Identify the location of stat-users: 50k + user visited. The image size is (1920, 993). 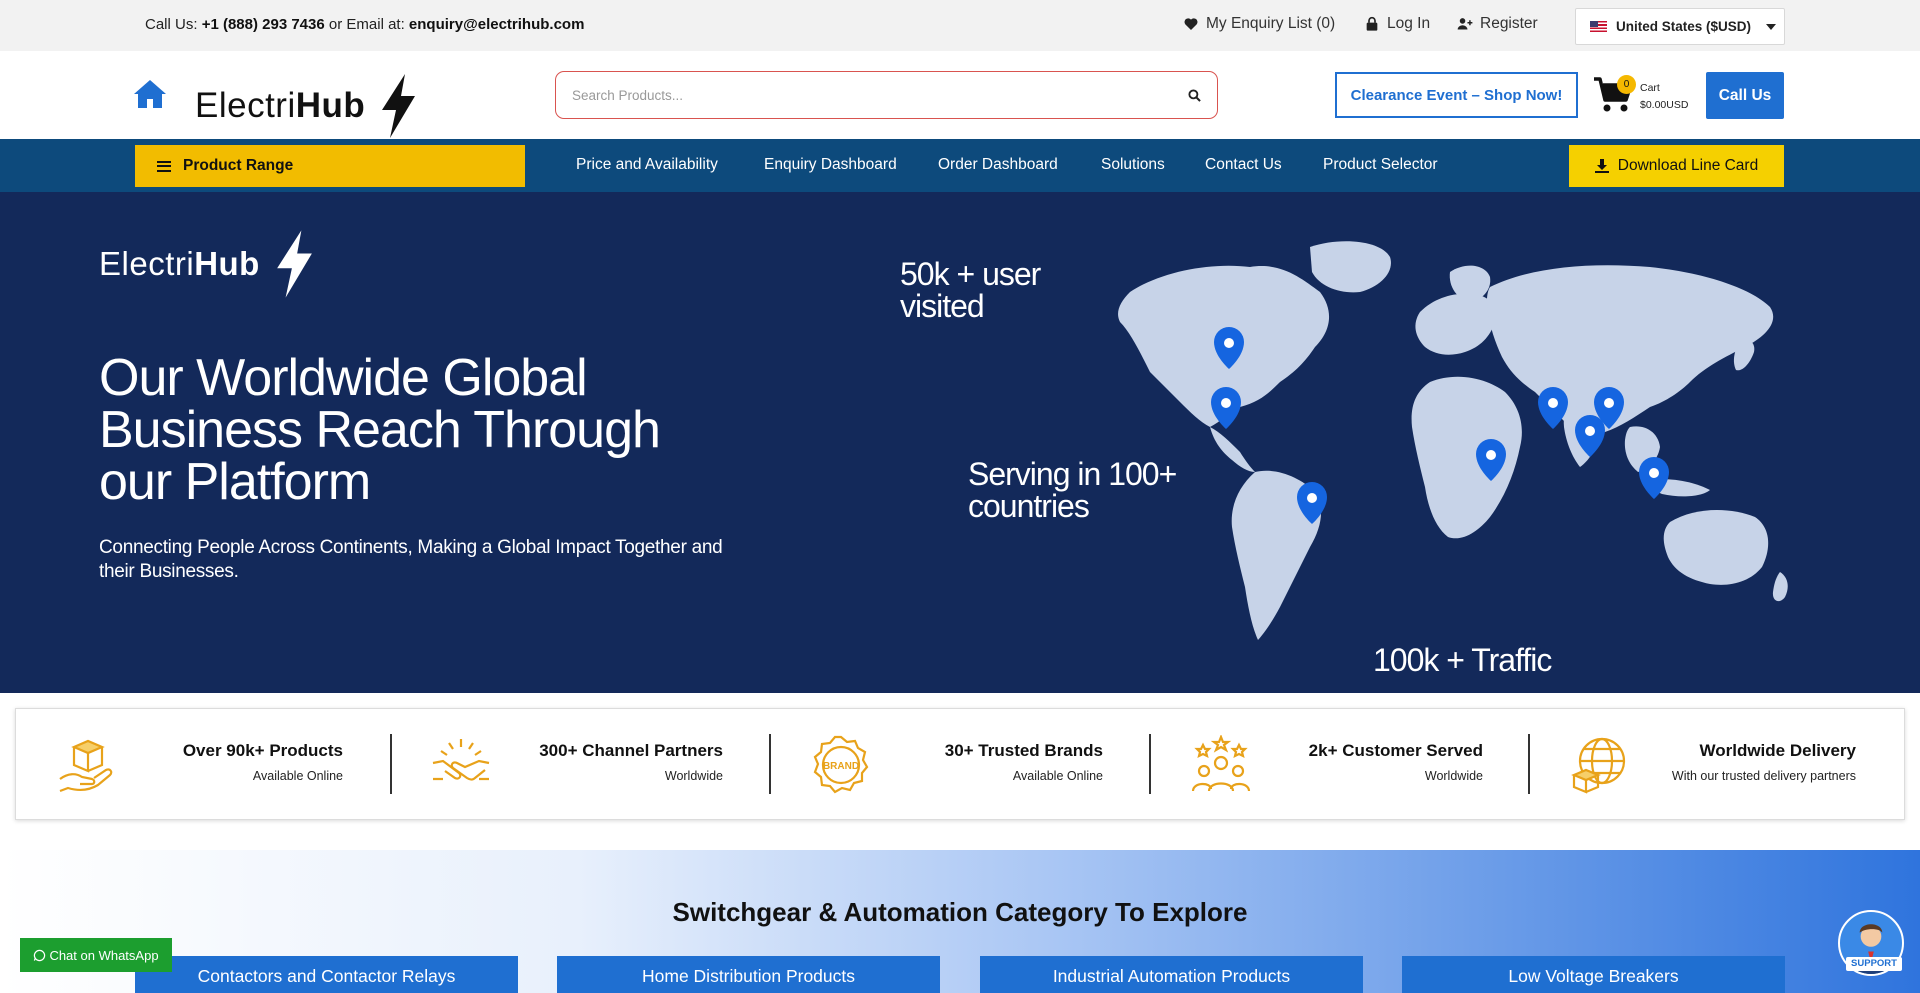
(970, 290).